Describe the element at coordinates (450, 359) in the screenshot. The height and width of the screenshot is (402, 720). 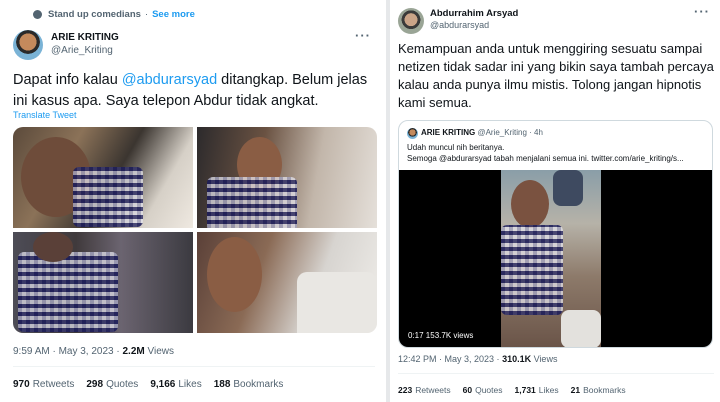
I see `tweet-time: 12:42 PM · May 3, 2023 ·` at that location.